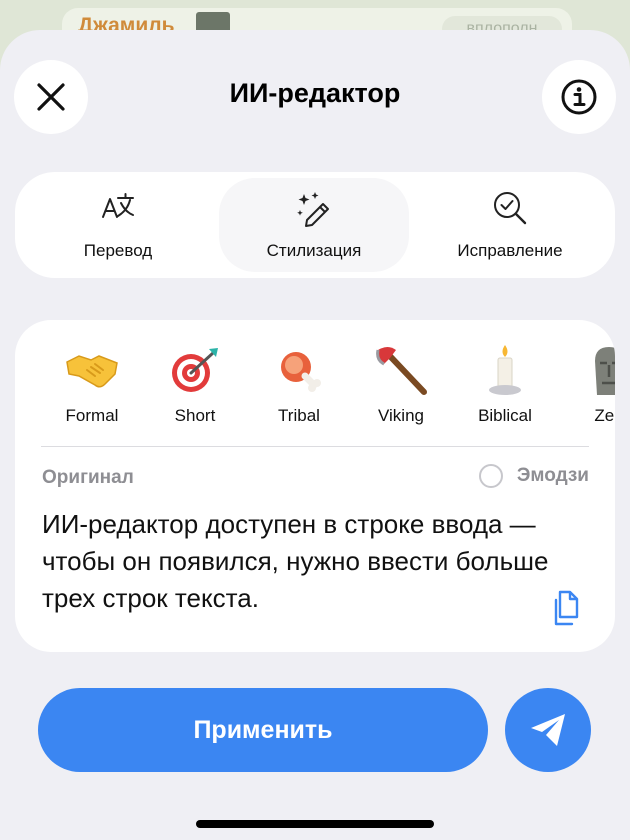 Image resolution: width=630 pixels, height=840 pixels. Describe the element at coordinates (301, 372) in the screenshot. I see `meat-bone-emoji` at that location.